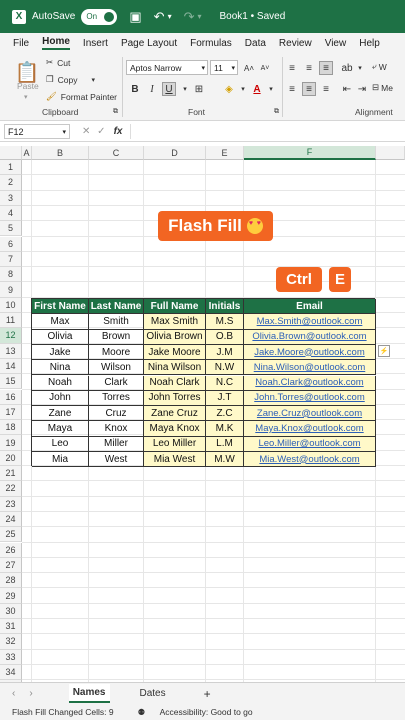 Image resolution: width=405 pixels, height=720 pixels. I want to click on table-cell: Cruz, so click(116, 414).